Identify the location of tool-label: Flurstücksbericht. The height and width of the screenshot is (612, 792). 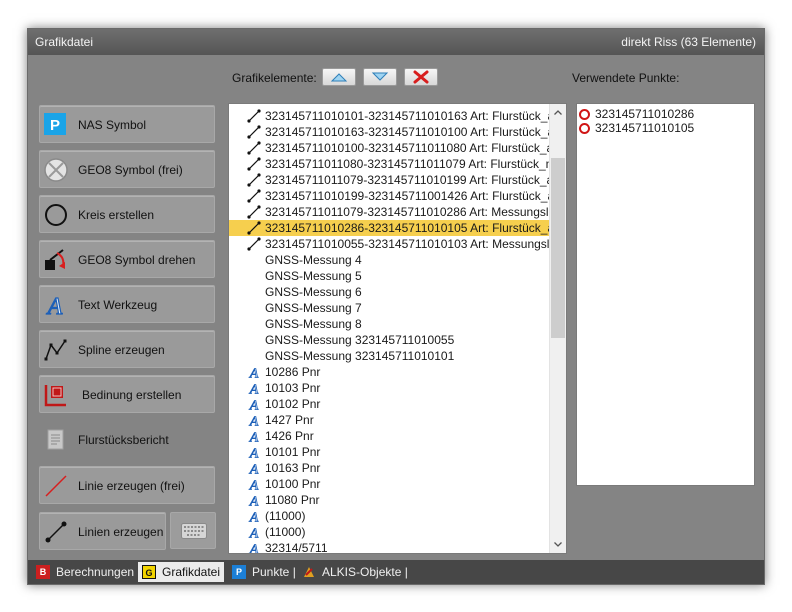
(123, 440).